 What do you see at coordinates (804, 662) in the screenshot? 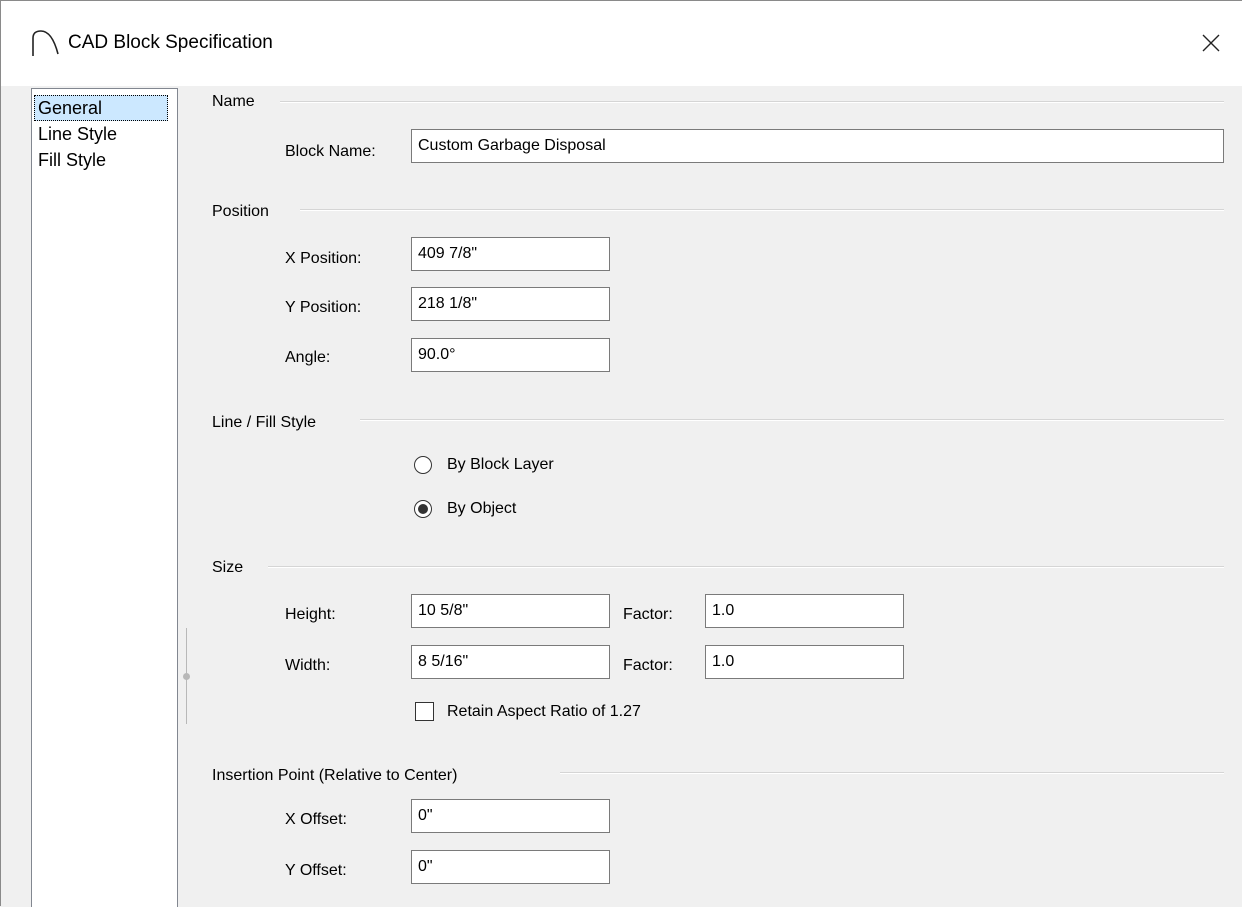
I see `width-factor-input: 1.0` at bounding box center [804, 662].